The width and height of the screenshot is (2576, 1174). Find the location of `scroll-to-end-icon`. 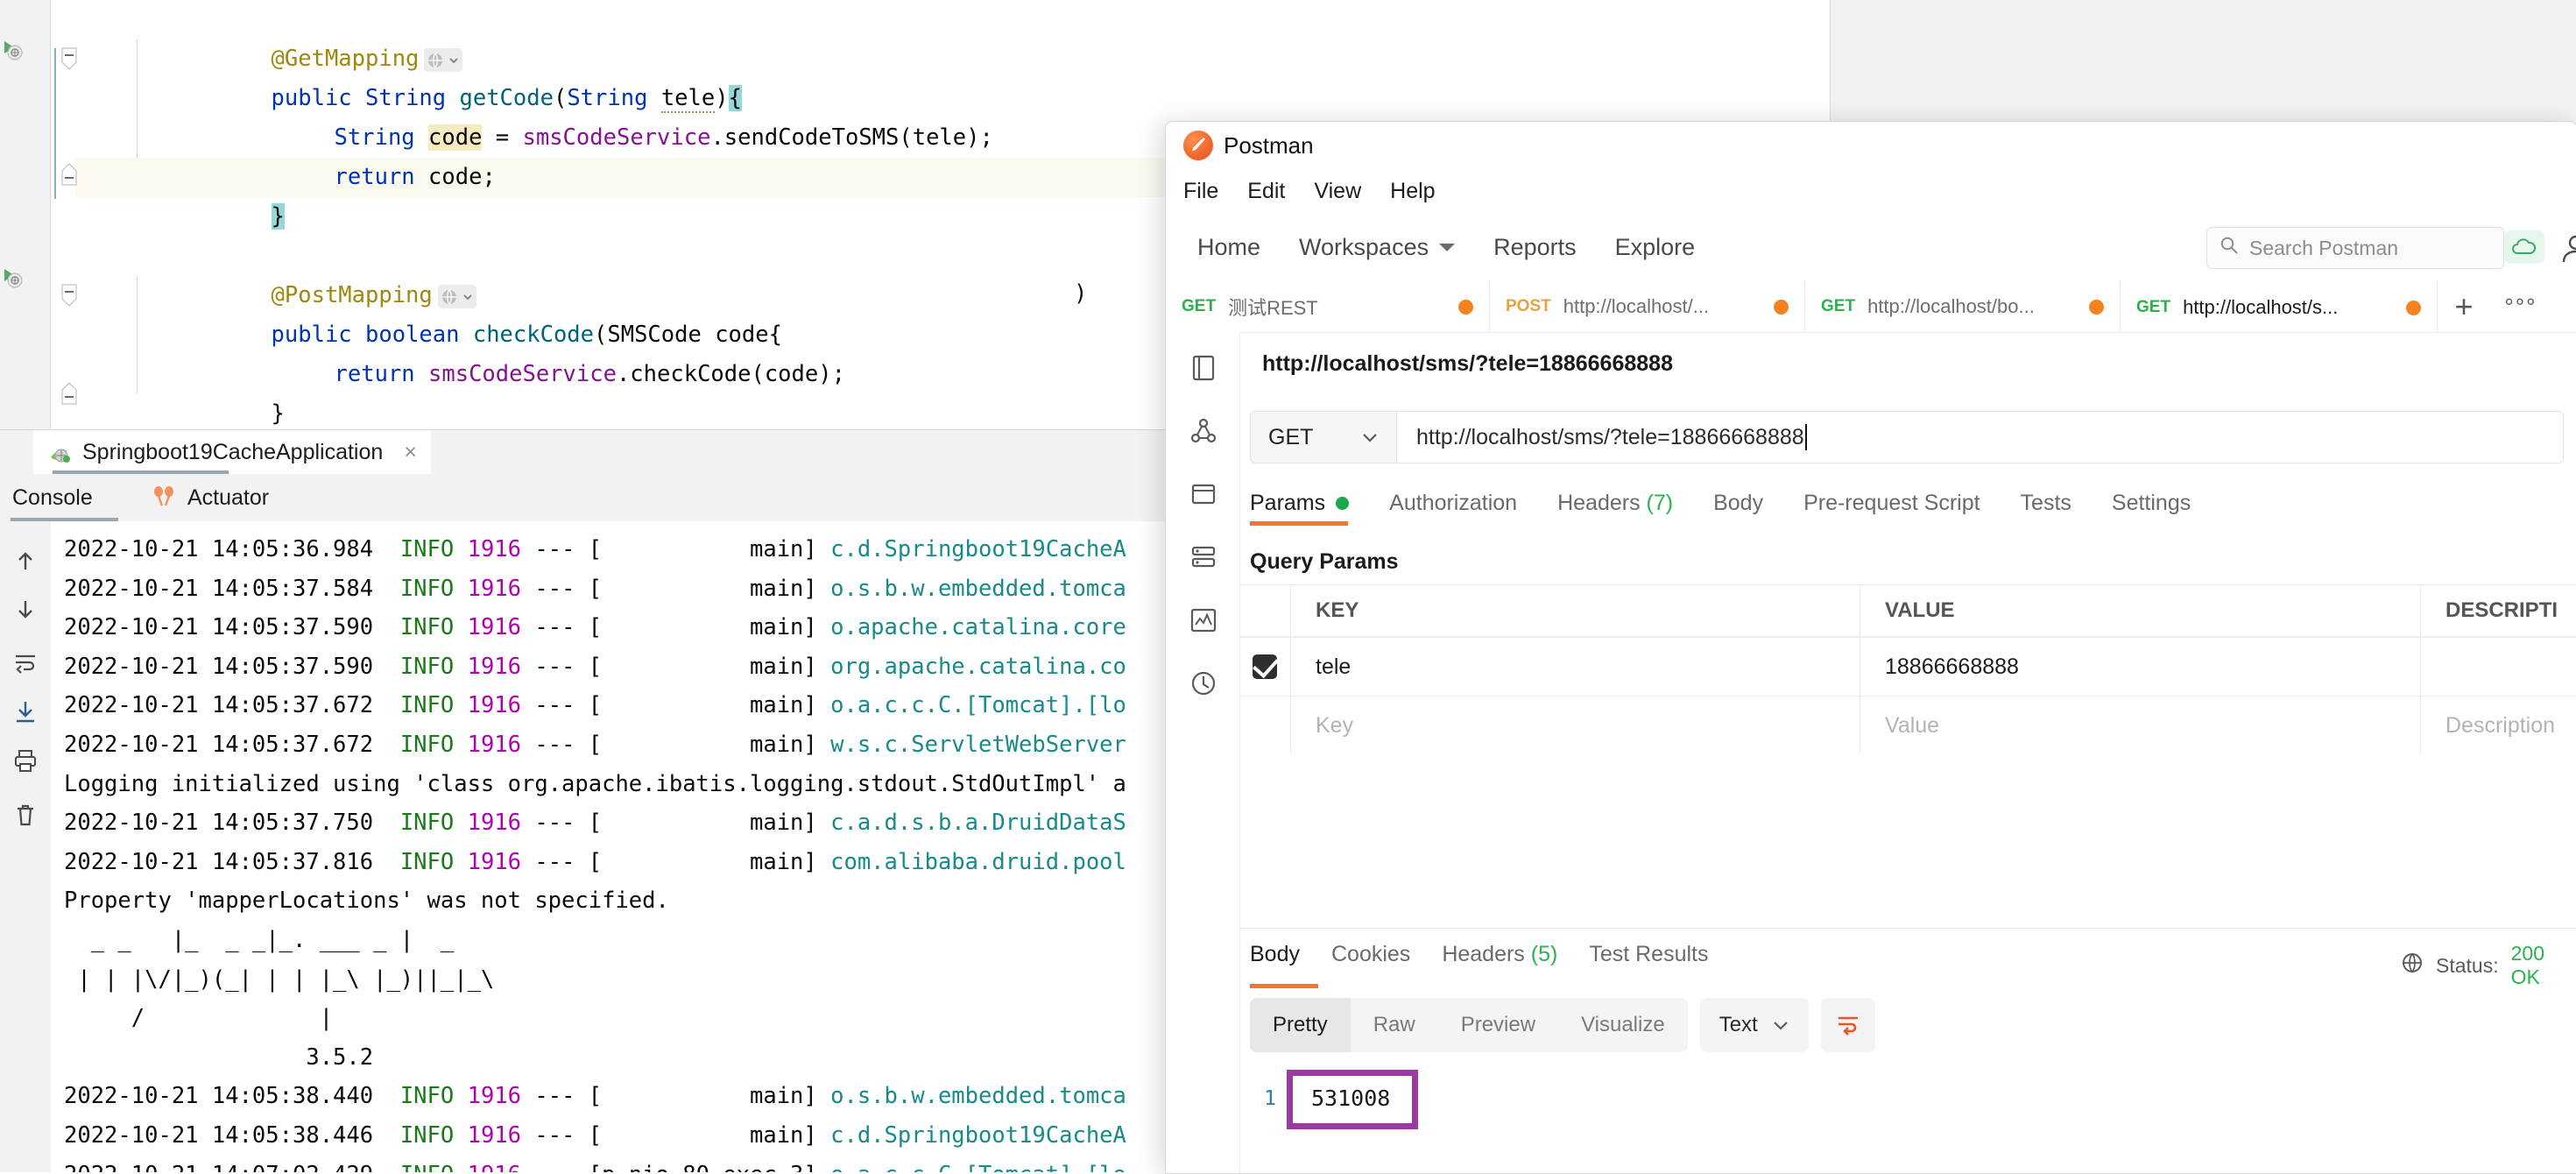

scroll-to-end-icon is located at coordinates (25, 711).